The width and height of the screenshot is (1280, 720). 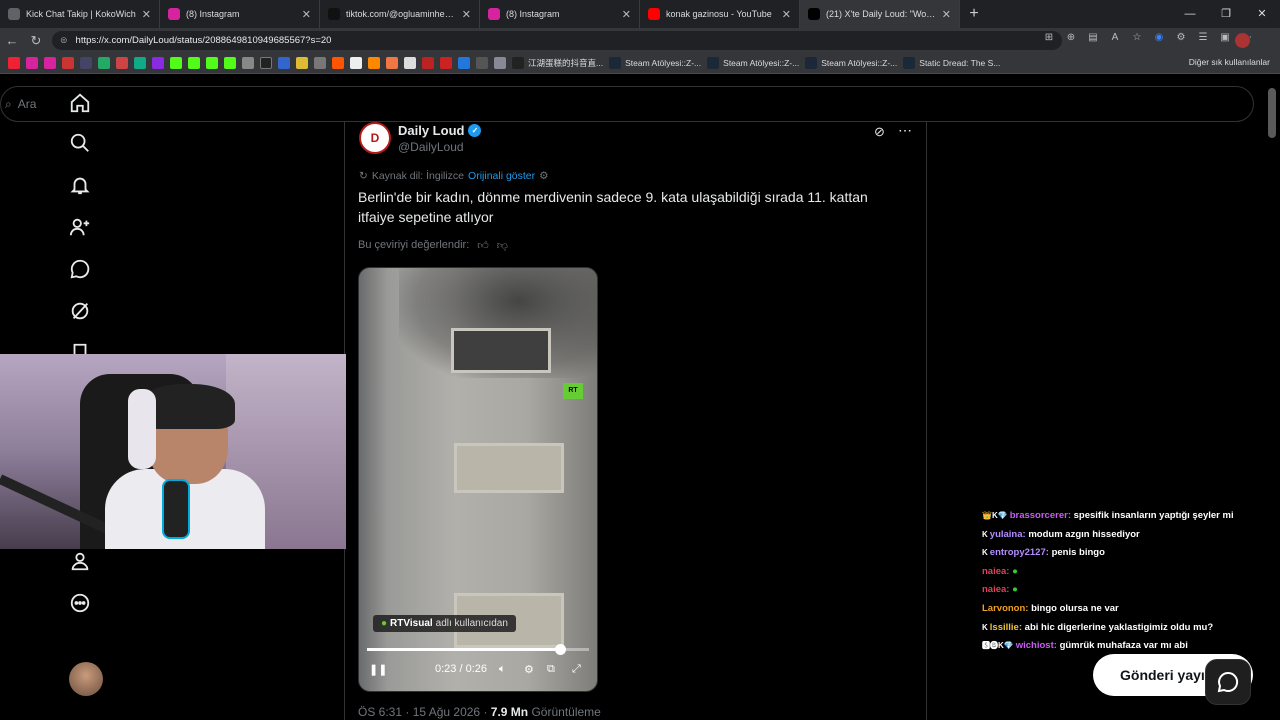 I want to click on more-icon, so click(x=80, y=604).